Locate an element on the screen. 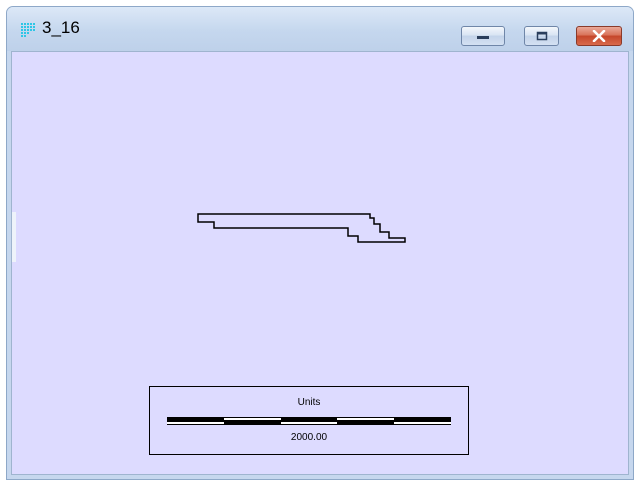 Image resolution: width=634 pixels, height=486 pixels. close-button is located at coordinates (599, 36).